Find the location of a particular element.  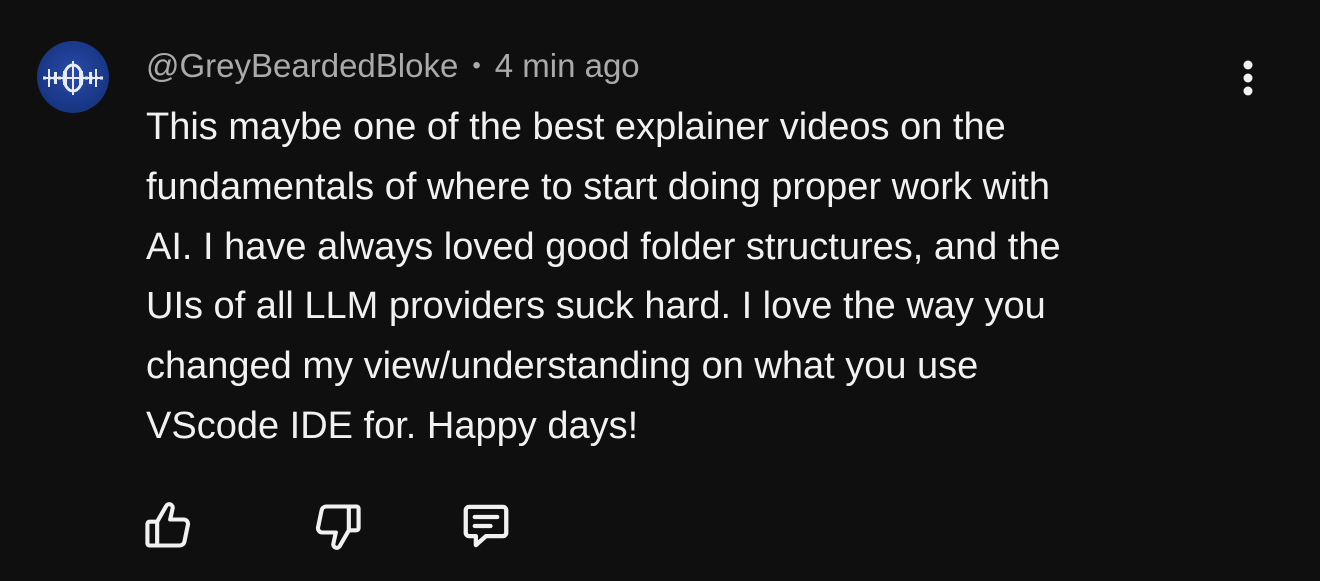

comment-line: VScode IDE for. Happy days! is located at coordinates (392, 425).